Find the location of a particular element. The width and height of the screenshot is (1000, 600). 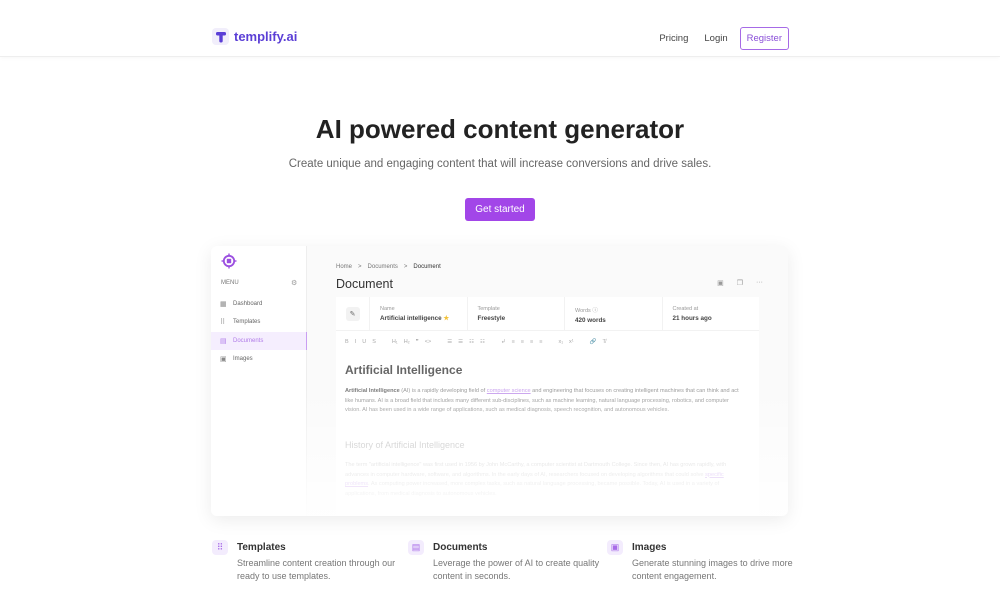

settings-icon: ⚙ is located at coordinates (294, 283).